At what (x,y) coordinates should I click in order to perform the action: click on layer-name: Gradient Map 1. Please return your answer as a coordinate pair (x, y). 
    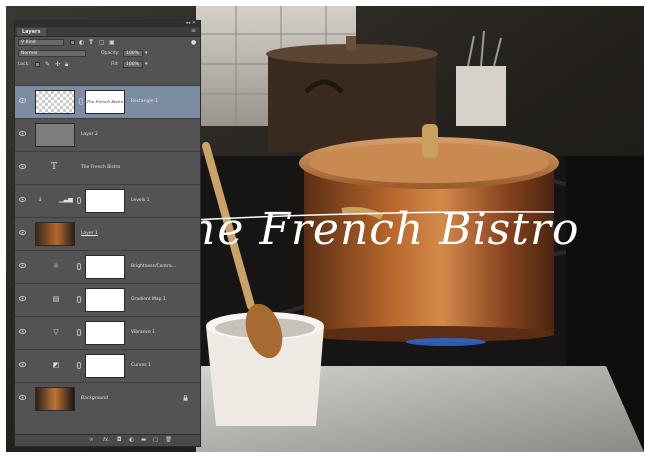
    Looking at the image, I should click on (148, 300).